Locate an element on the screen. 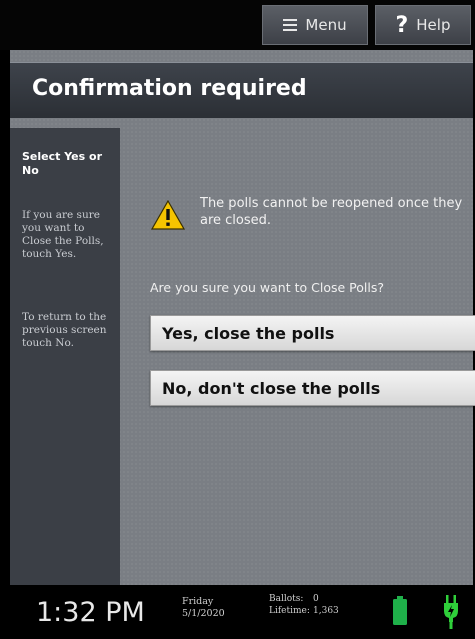  date-display: Friday 5/1/2020 is located at coordinates (203, 608).